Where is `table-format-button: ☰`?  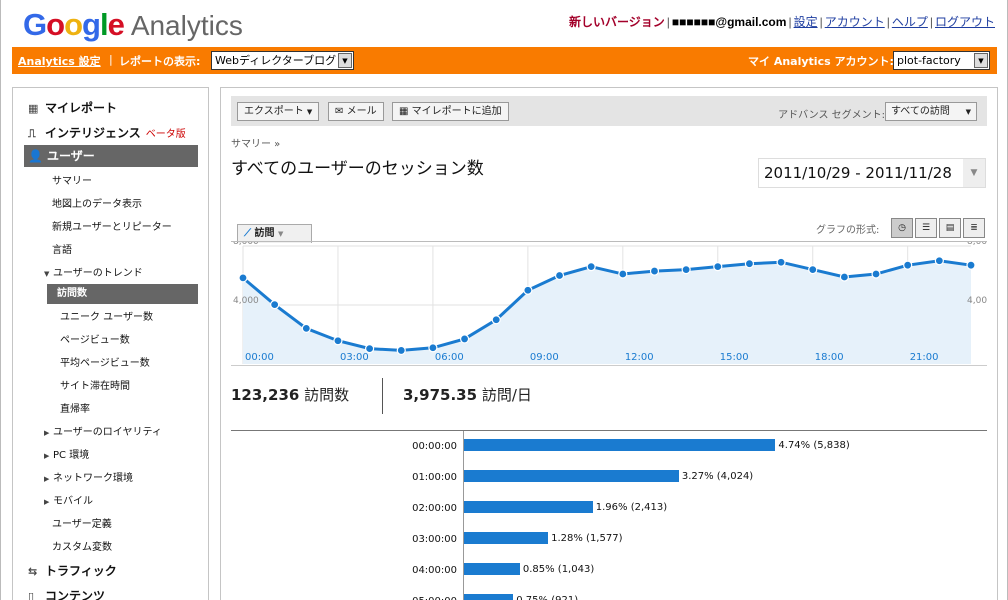 table-format-button: ☰ is located at coordinates (926, 228).